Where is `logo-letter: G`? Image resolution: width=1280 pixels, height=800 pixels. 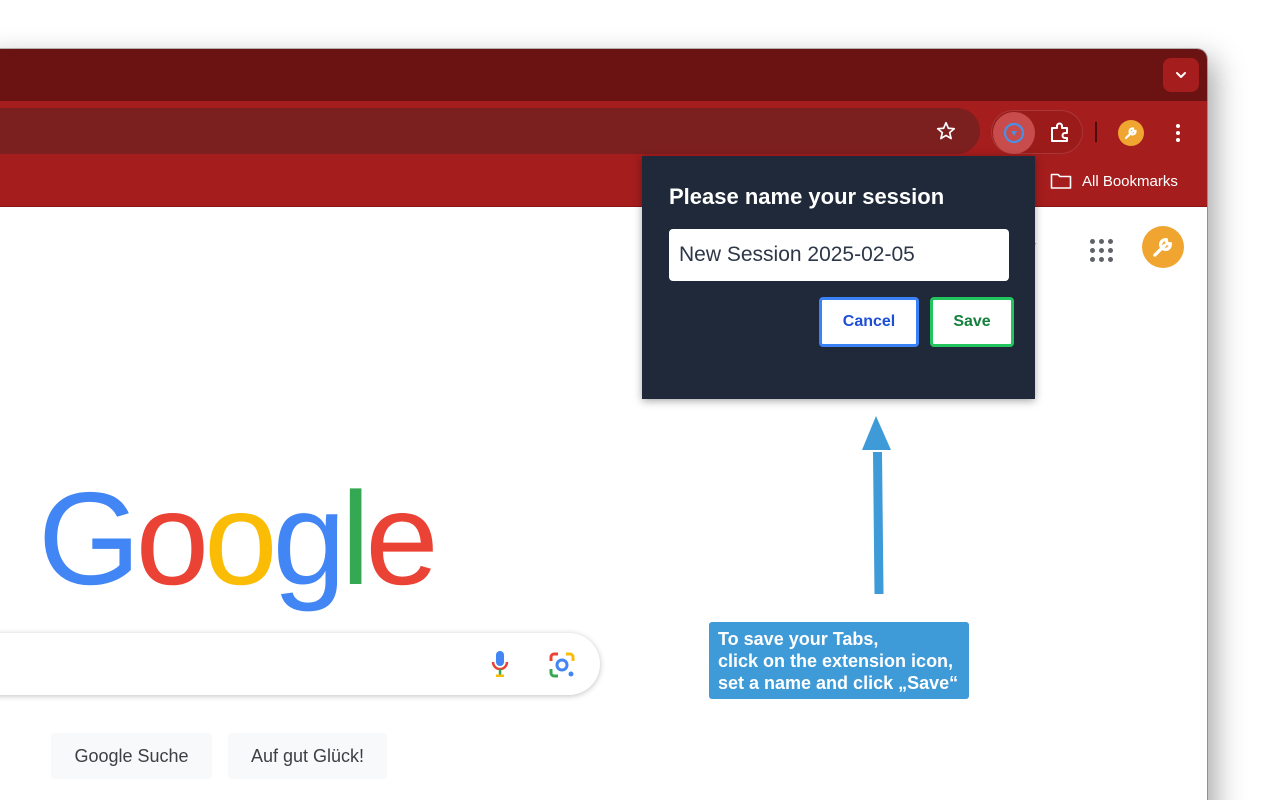
logo-letter: G is located at coordinates (89, 538).